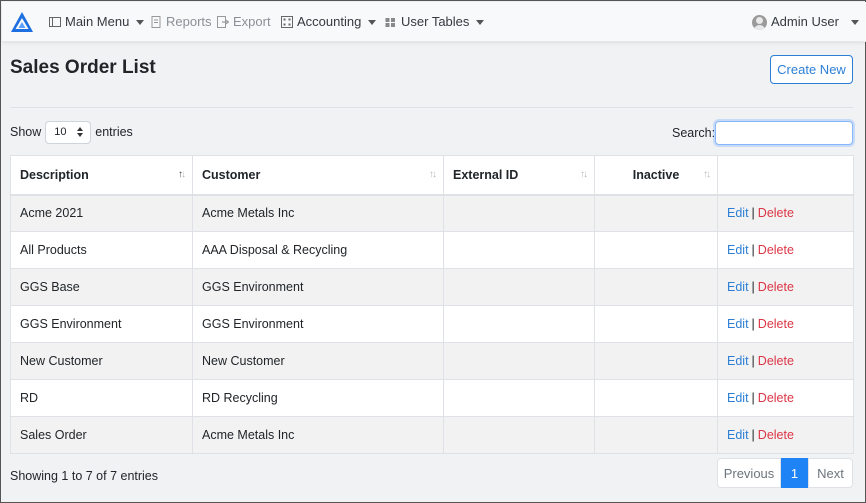 Image resolution: width=866 pixels, height=503 pixels. I want to click on entries-label: entries, so click(114, 132).